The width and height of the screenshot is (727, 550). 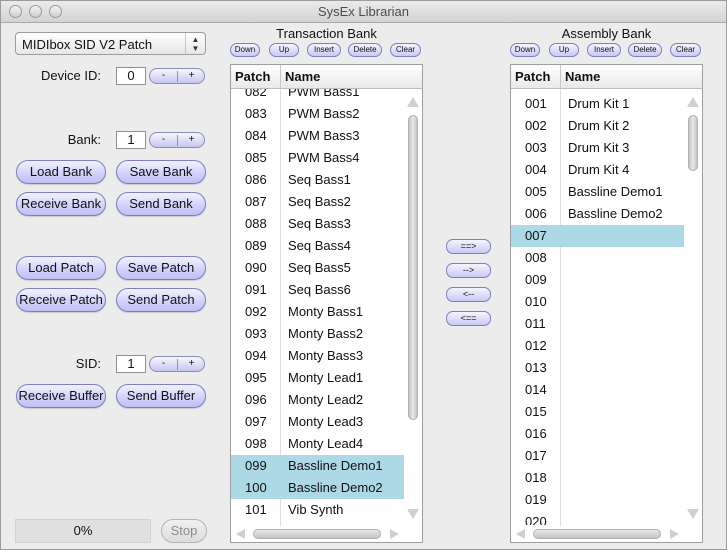 What do you see at coordinates (317, 312) in the screenshot?
I see `table-row: 092 Monty Bass1` at bounding box center [317, 312].